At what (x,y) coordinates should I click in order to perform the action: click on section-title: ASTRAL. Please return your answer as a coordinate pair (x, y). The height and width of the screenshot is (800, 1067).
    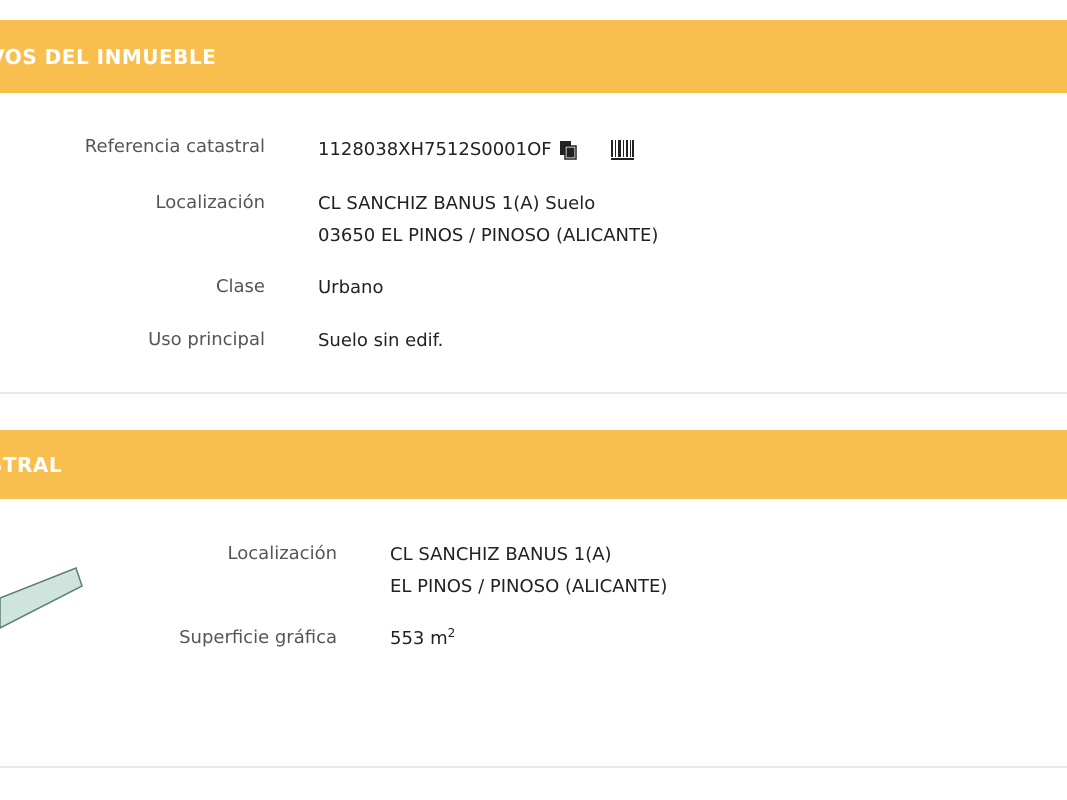
    Looking at the image, I should click on (31, 464).